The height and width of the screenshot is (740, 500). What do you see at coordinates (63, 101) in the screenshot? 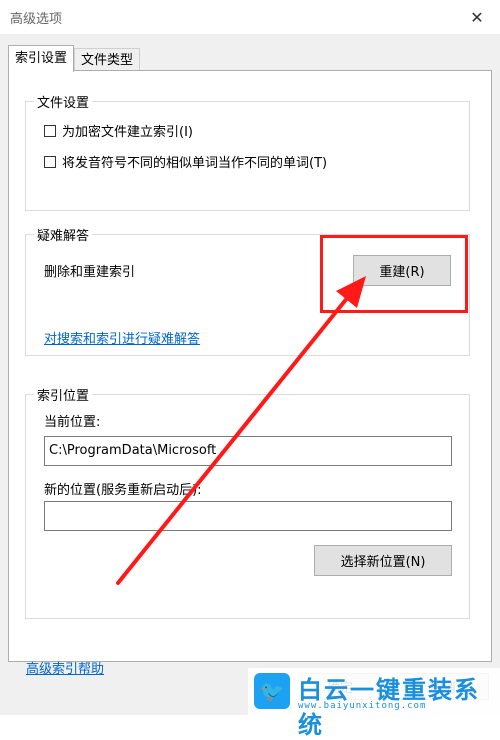
I see `file-settings-title: 文件设置` at bounding box center [63, 101].